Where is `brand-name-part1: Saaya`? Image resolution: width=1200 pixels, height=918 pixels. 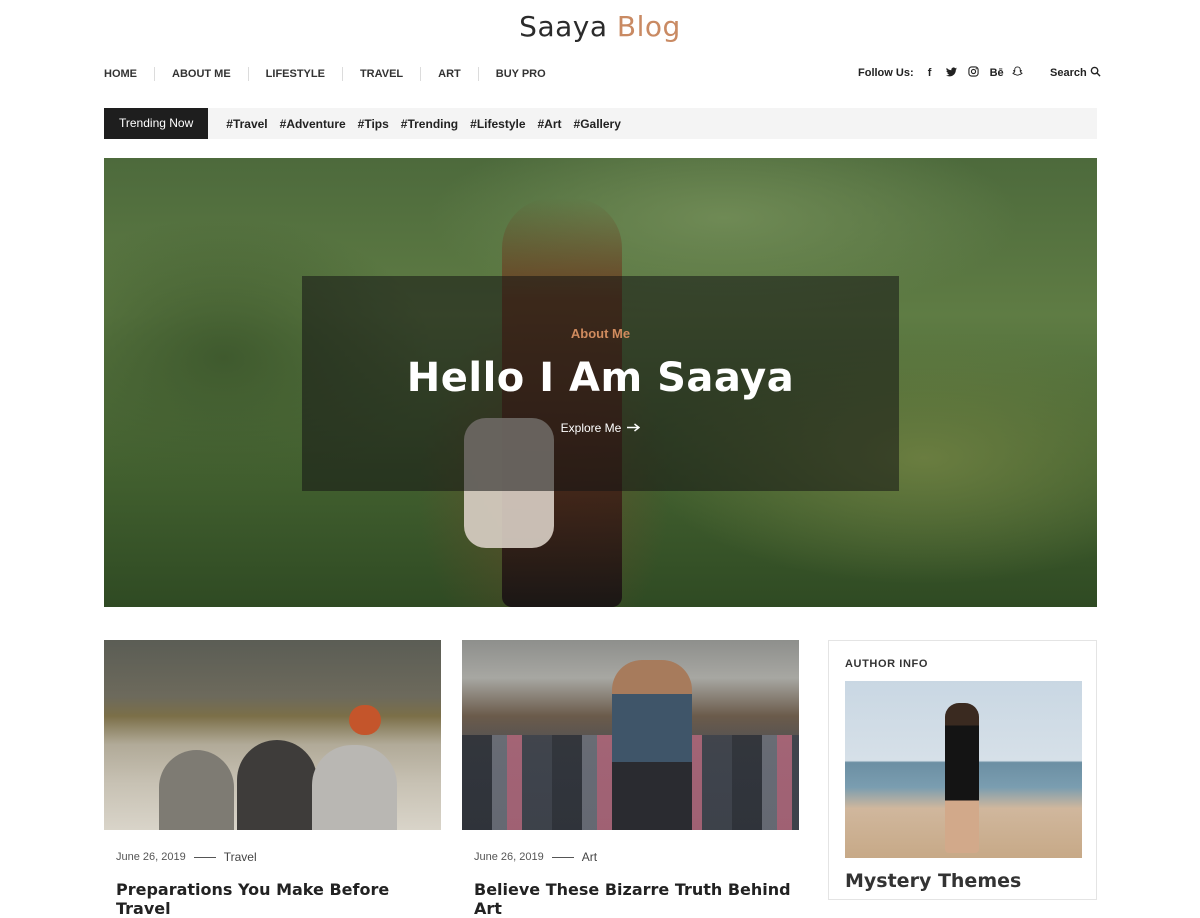 brand-name-part1: Saaya is located at coordinates (563, 26).